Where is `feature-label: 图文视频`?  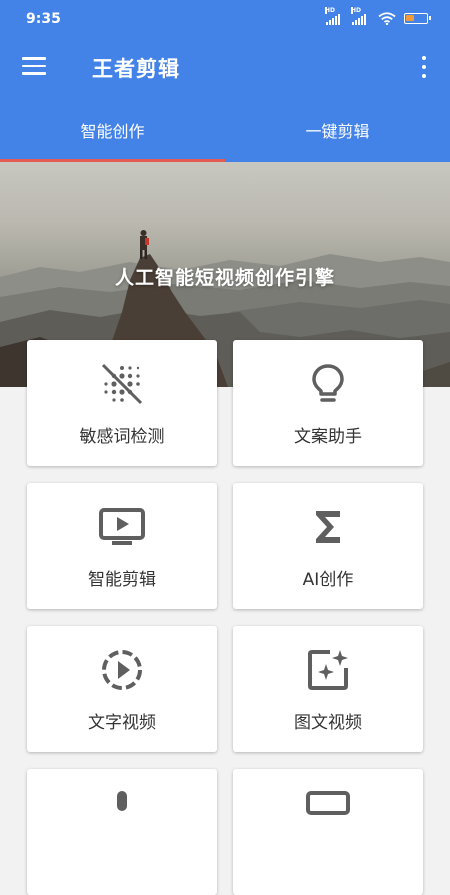 feature-label: 图文视频 is located at coordinates (328, 723).